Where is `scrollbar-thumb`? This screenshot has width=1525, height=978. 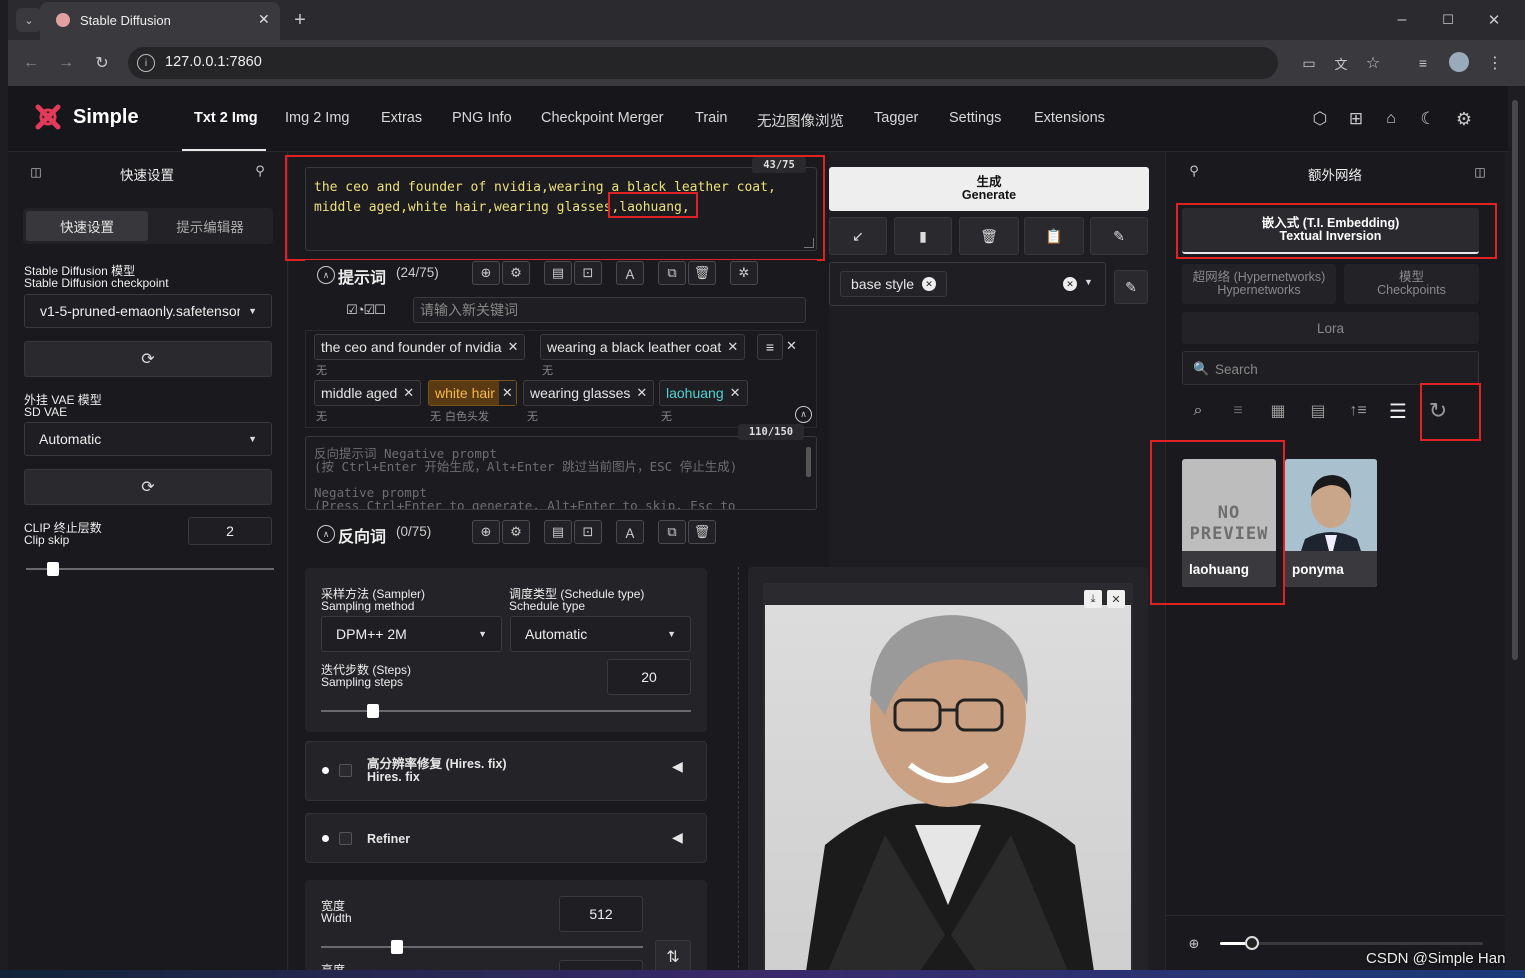 scrollbar-thumb is located at coordinates (1515, 380).